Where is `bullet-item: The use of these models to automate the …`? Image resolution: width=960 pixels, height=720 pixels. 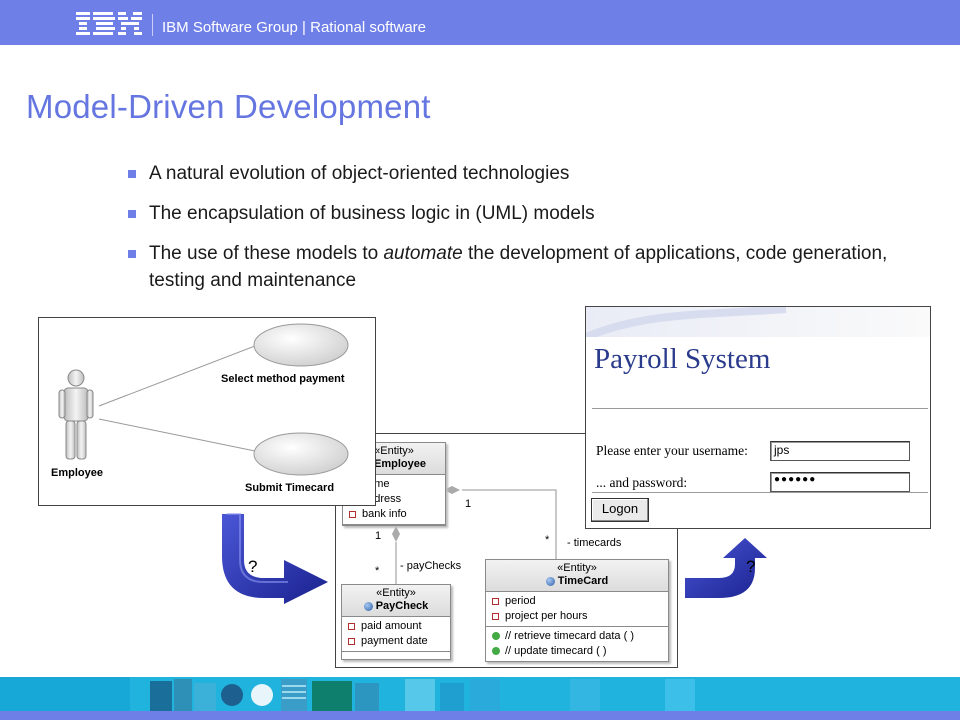
bullet-item: The use of these models to automate the … is located at coordinates (520, 267).